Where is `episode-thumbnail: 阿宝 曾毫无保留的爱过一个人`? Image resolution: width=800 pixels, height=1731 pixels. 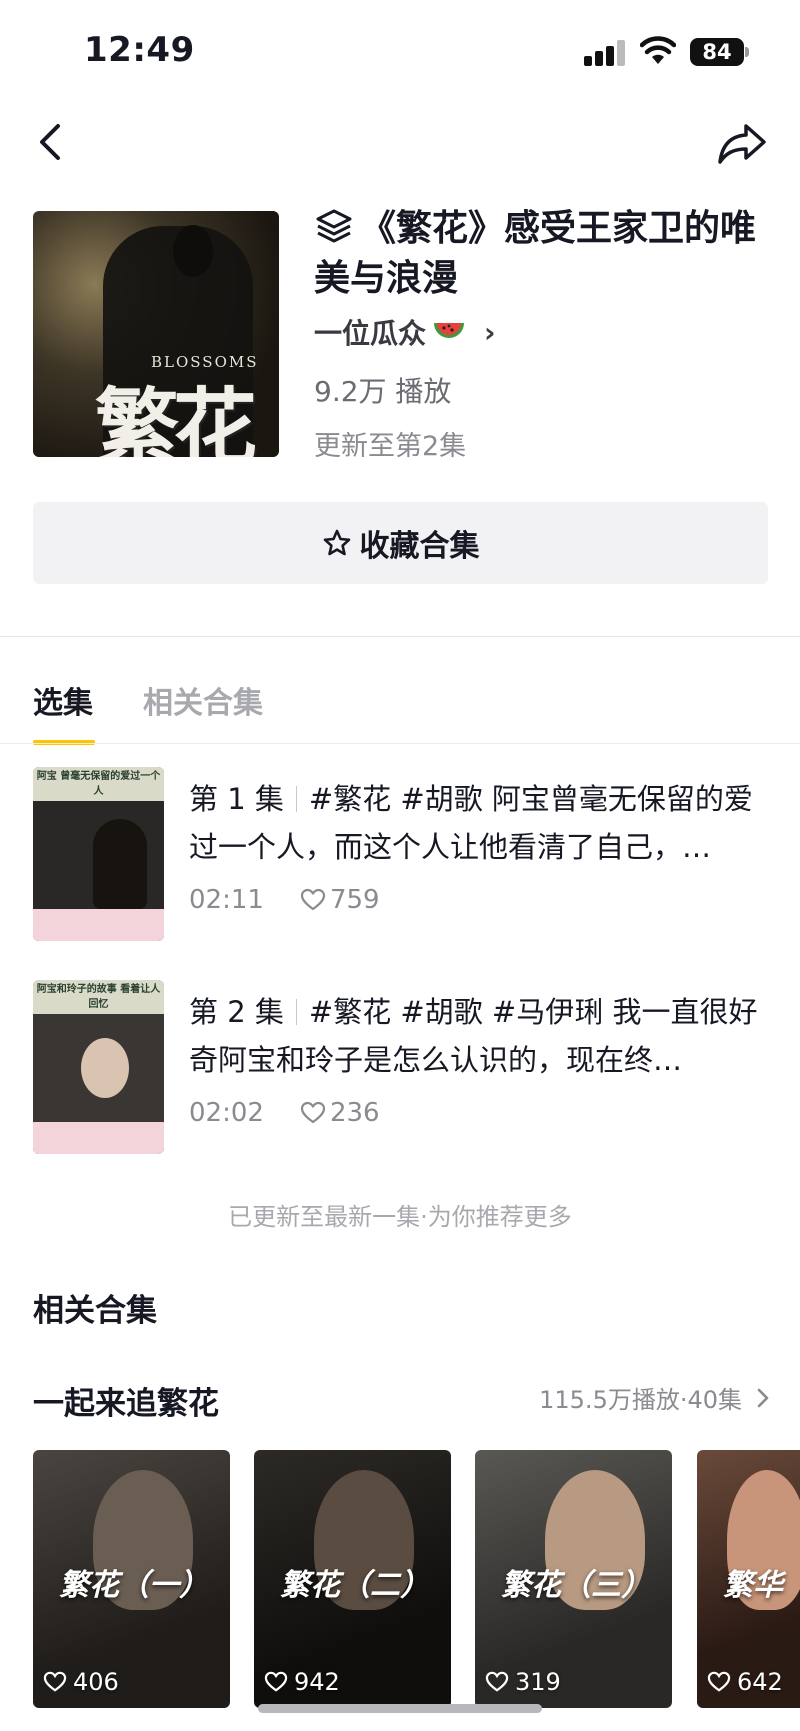
episode-thumbnail: 阿宝 曾毫无保留的爱过一个人 is located at coordinates (98, 854).